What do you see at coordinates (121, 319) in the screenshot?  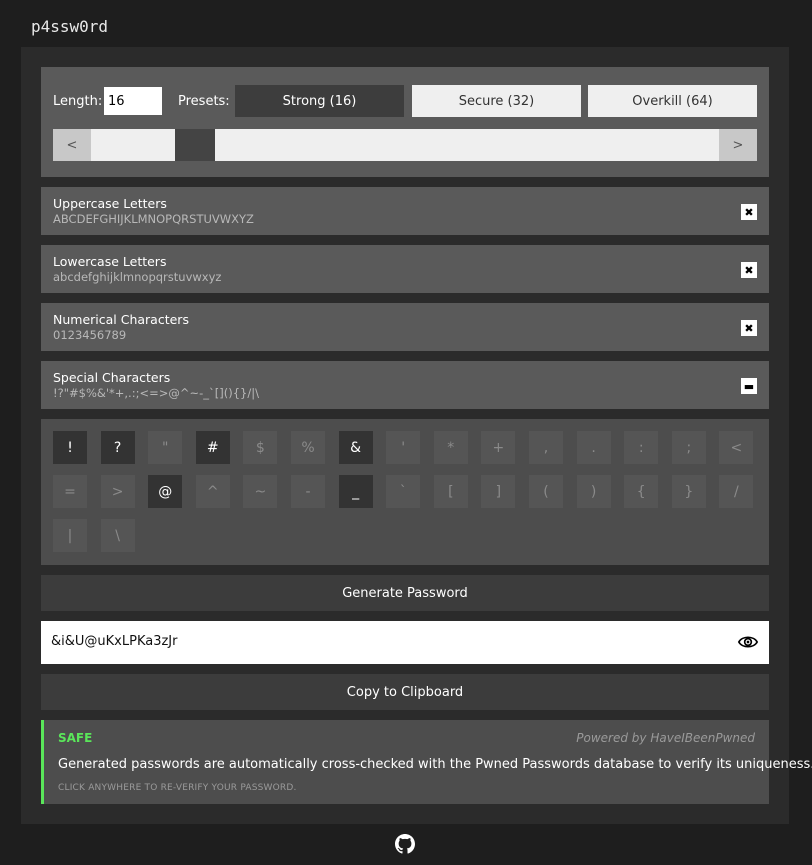 I see `charset-title: Numerical Characters` at bounding box center [121, 319].